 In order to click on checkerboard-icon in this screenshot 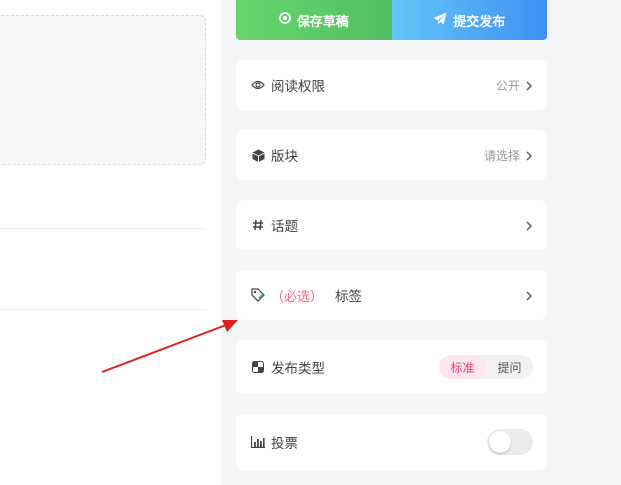, I will do `click(258, 367)`.